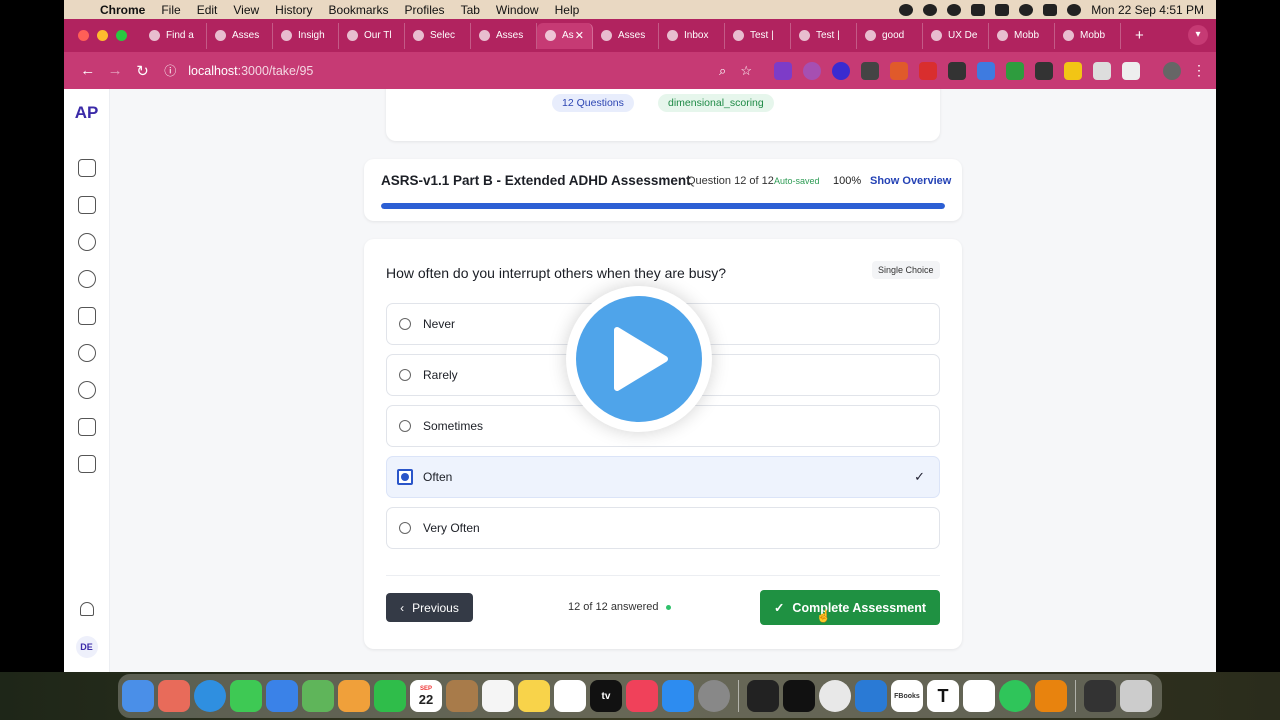 Image resolution: width=1280 pixels, height=720 pixels. I want to click on plus-circle-icon, so click(86, 279).